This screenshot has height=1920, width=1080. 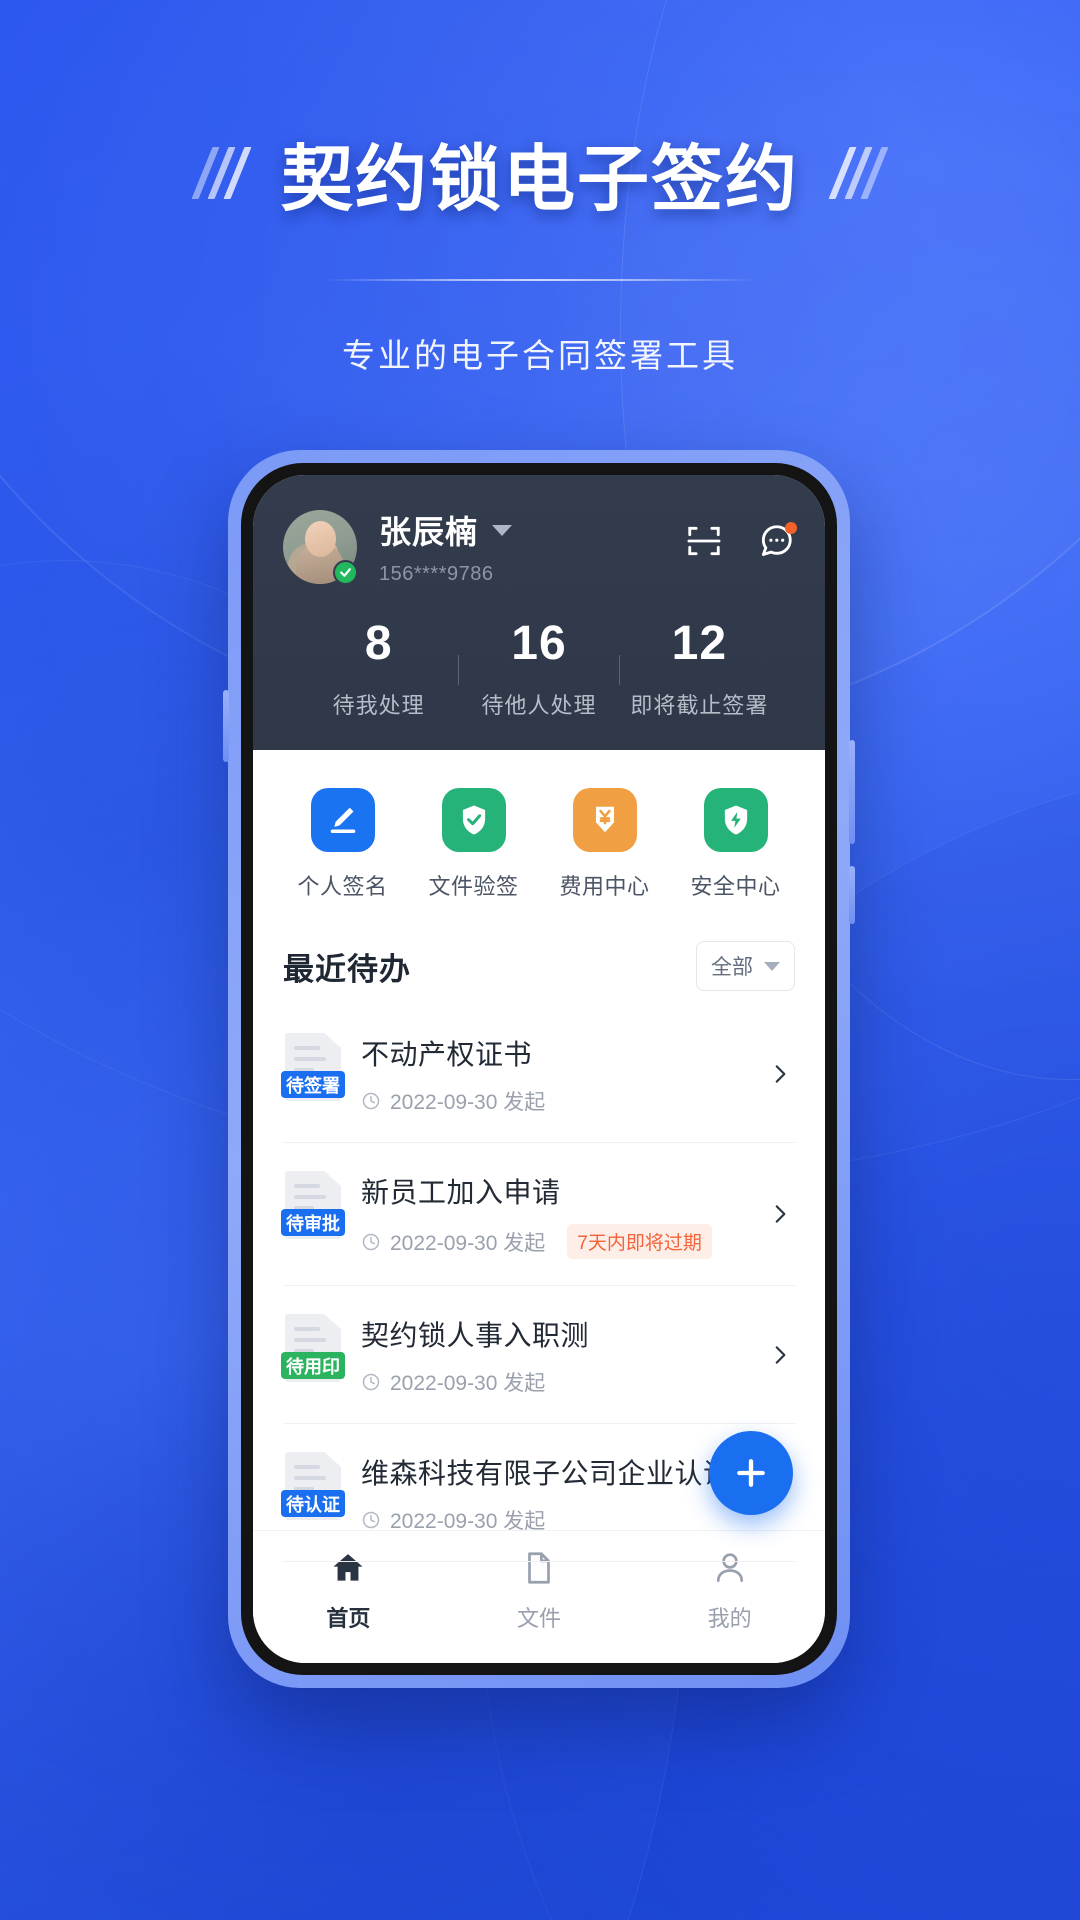 I want to click on table-row: 待用印 契约锁人事入职测 2022-09-30 发起, so click(x=538, y=1355).